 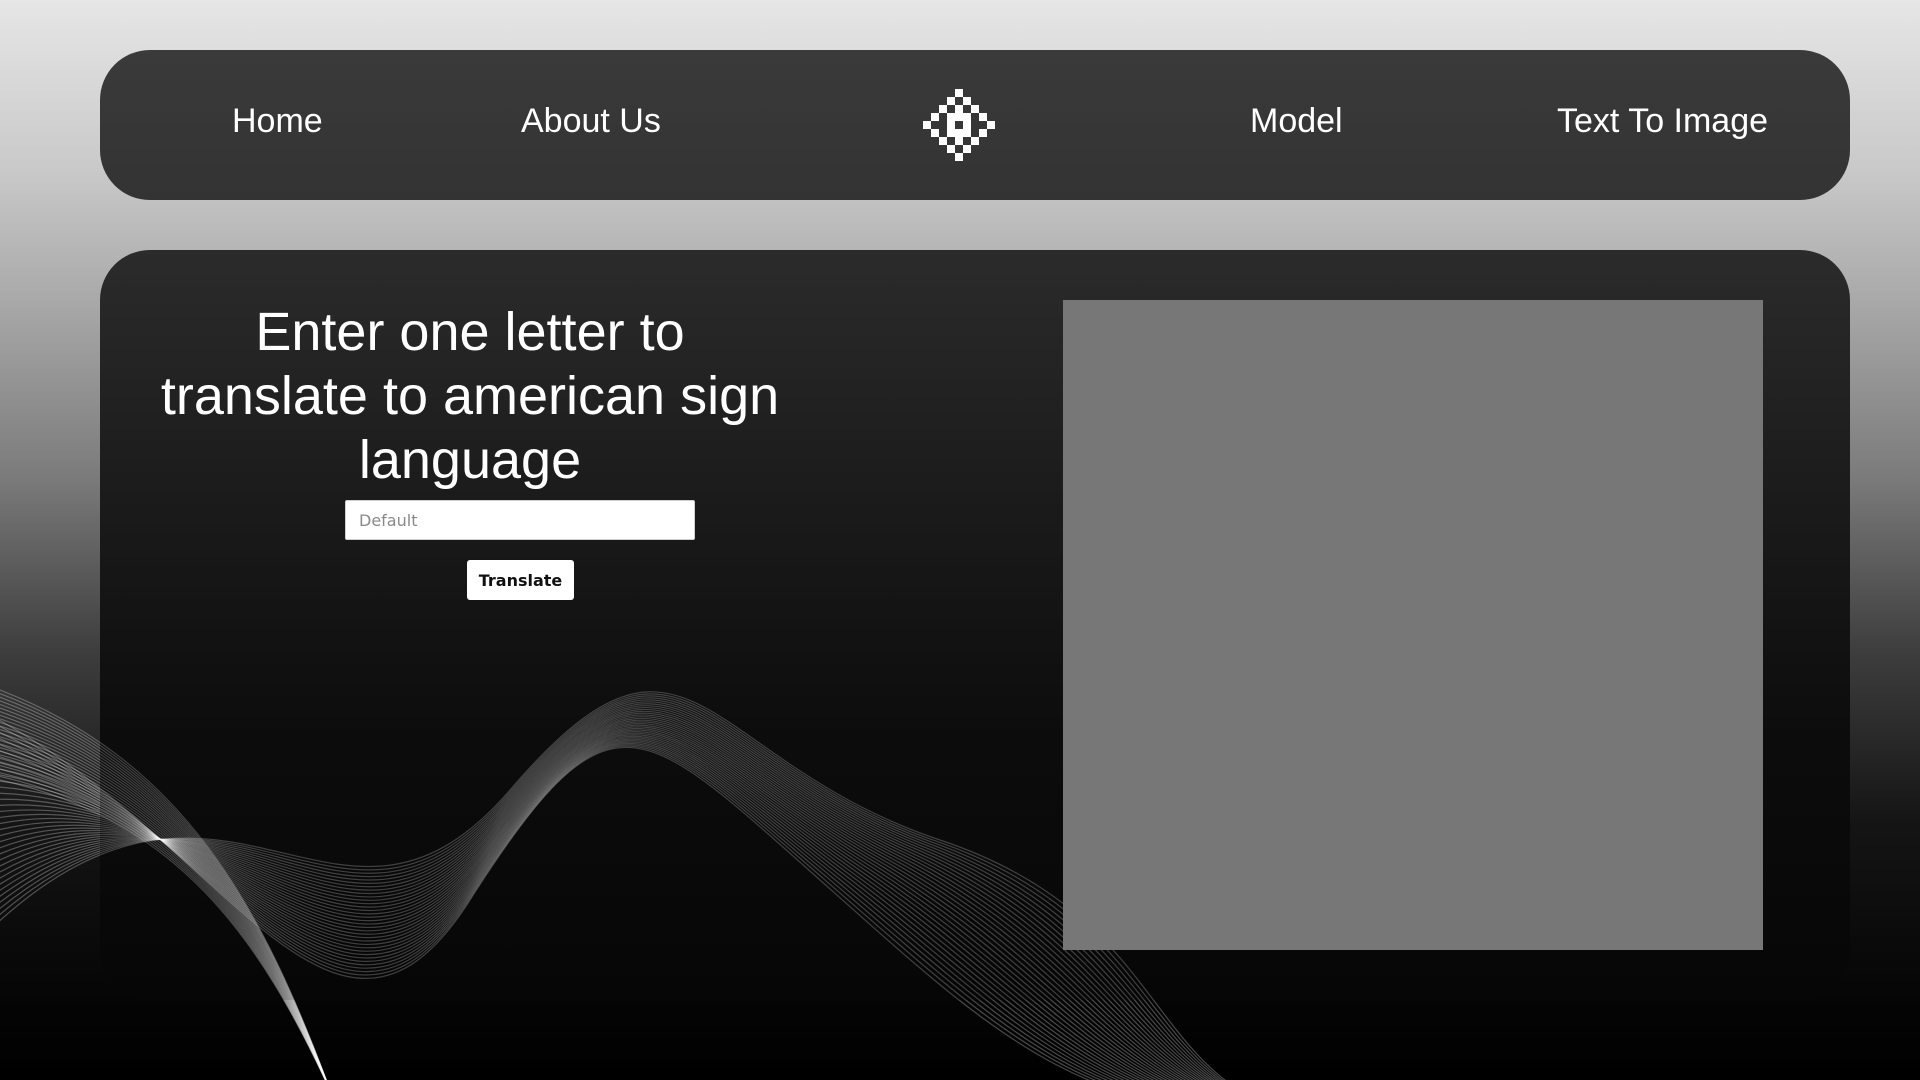 What do you see at coordinates (520, 520) in the screenshot?
I see `letter-input` at bounding box center [520, 520].